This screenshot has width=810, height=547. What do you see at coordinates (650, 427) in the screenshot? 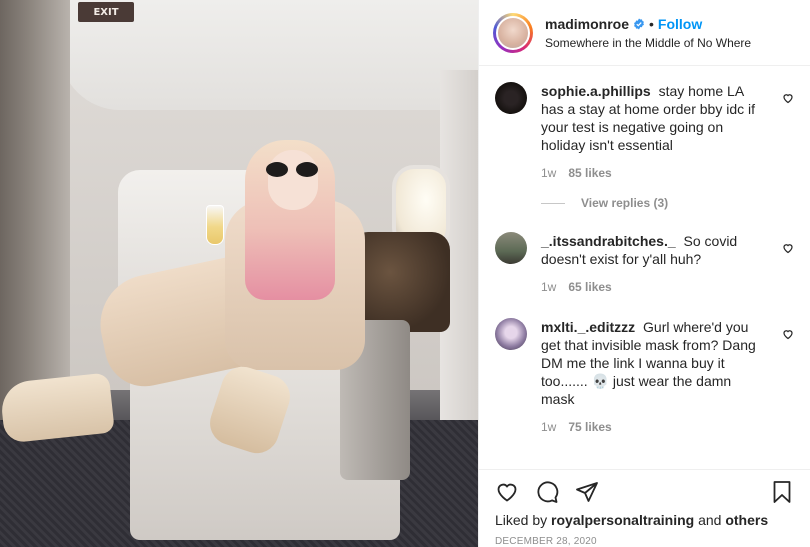
I see `comment-meta: 1w 75 likes` at bounding box center [650, 427].